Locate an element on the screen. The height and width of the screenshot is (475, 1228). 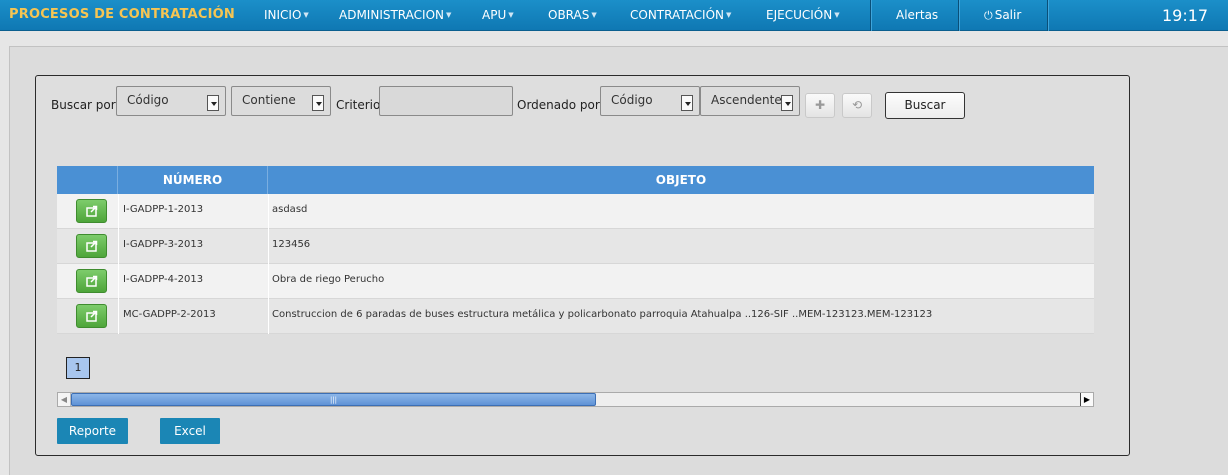
table-row: I-GADPP-4-2013 Obra de riego Perucho is located at coordinates (575, 281).